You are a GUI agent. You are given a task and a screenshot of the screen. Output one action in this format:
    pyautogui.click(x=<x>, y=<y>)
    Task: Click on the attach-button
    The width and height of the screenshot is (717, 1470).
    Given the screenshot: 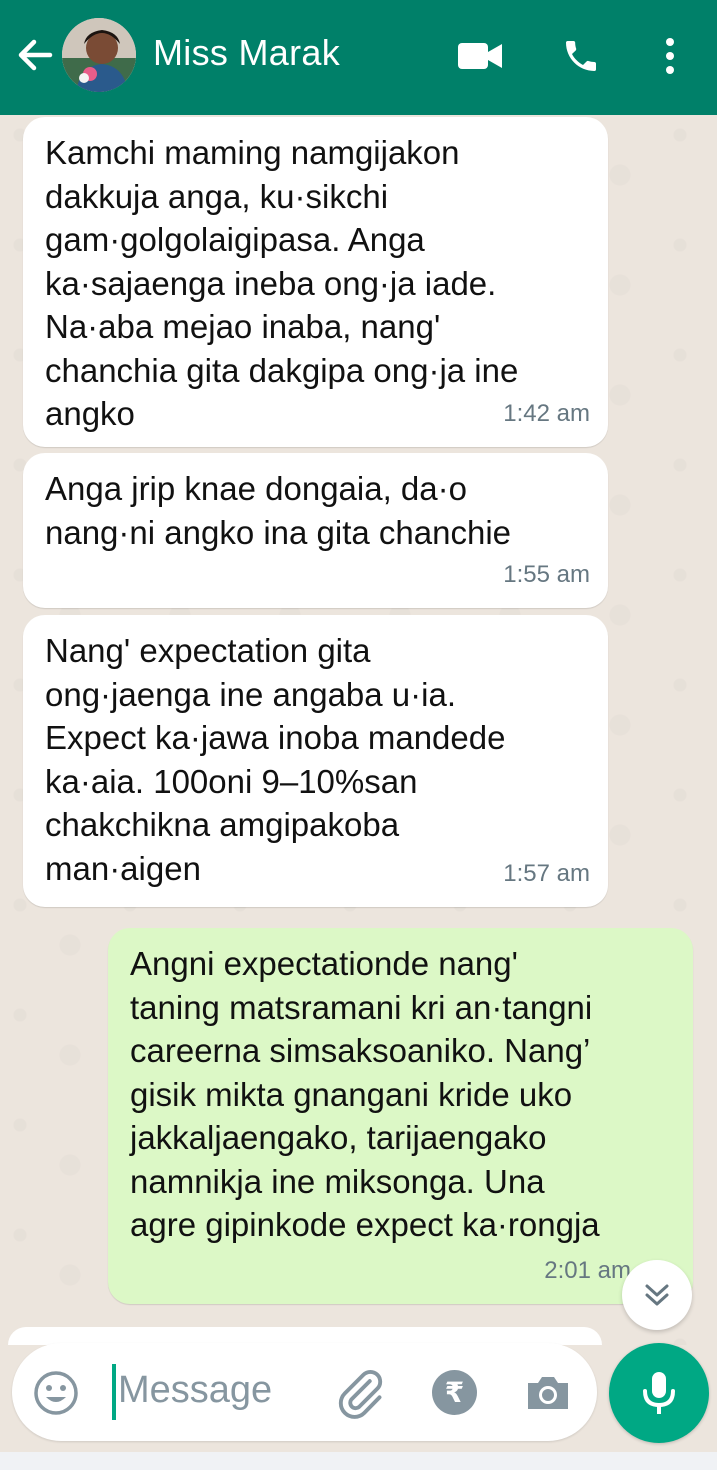 What is the action you would take?
    pyautogui.click(x=360, y=1393)
    